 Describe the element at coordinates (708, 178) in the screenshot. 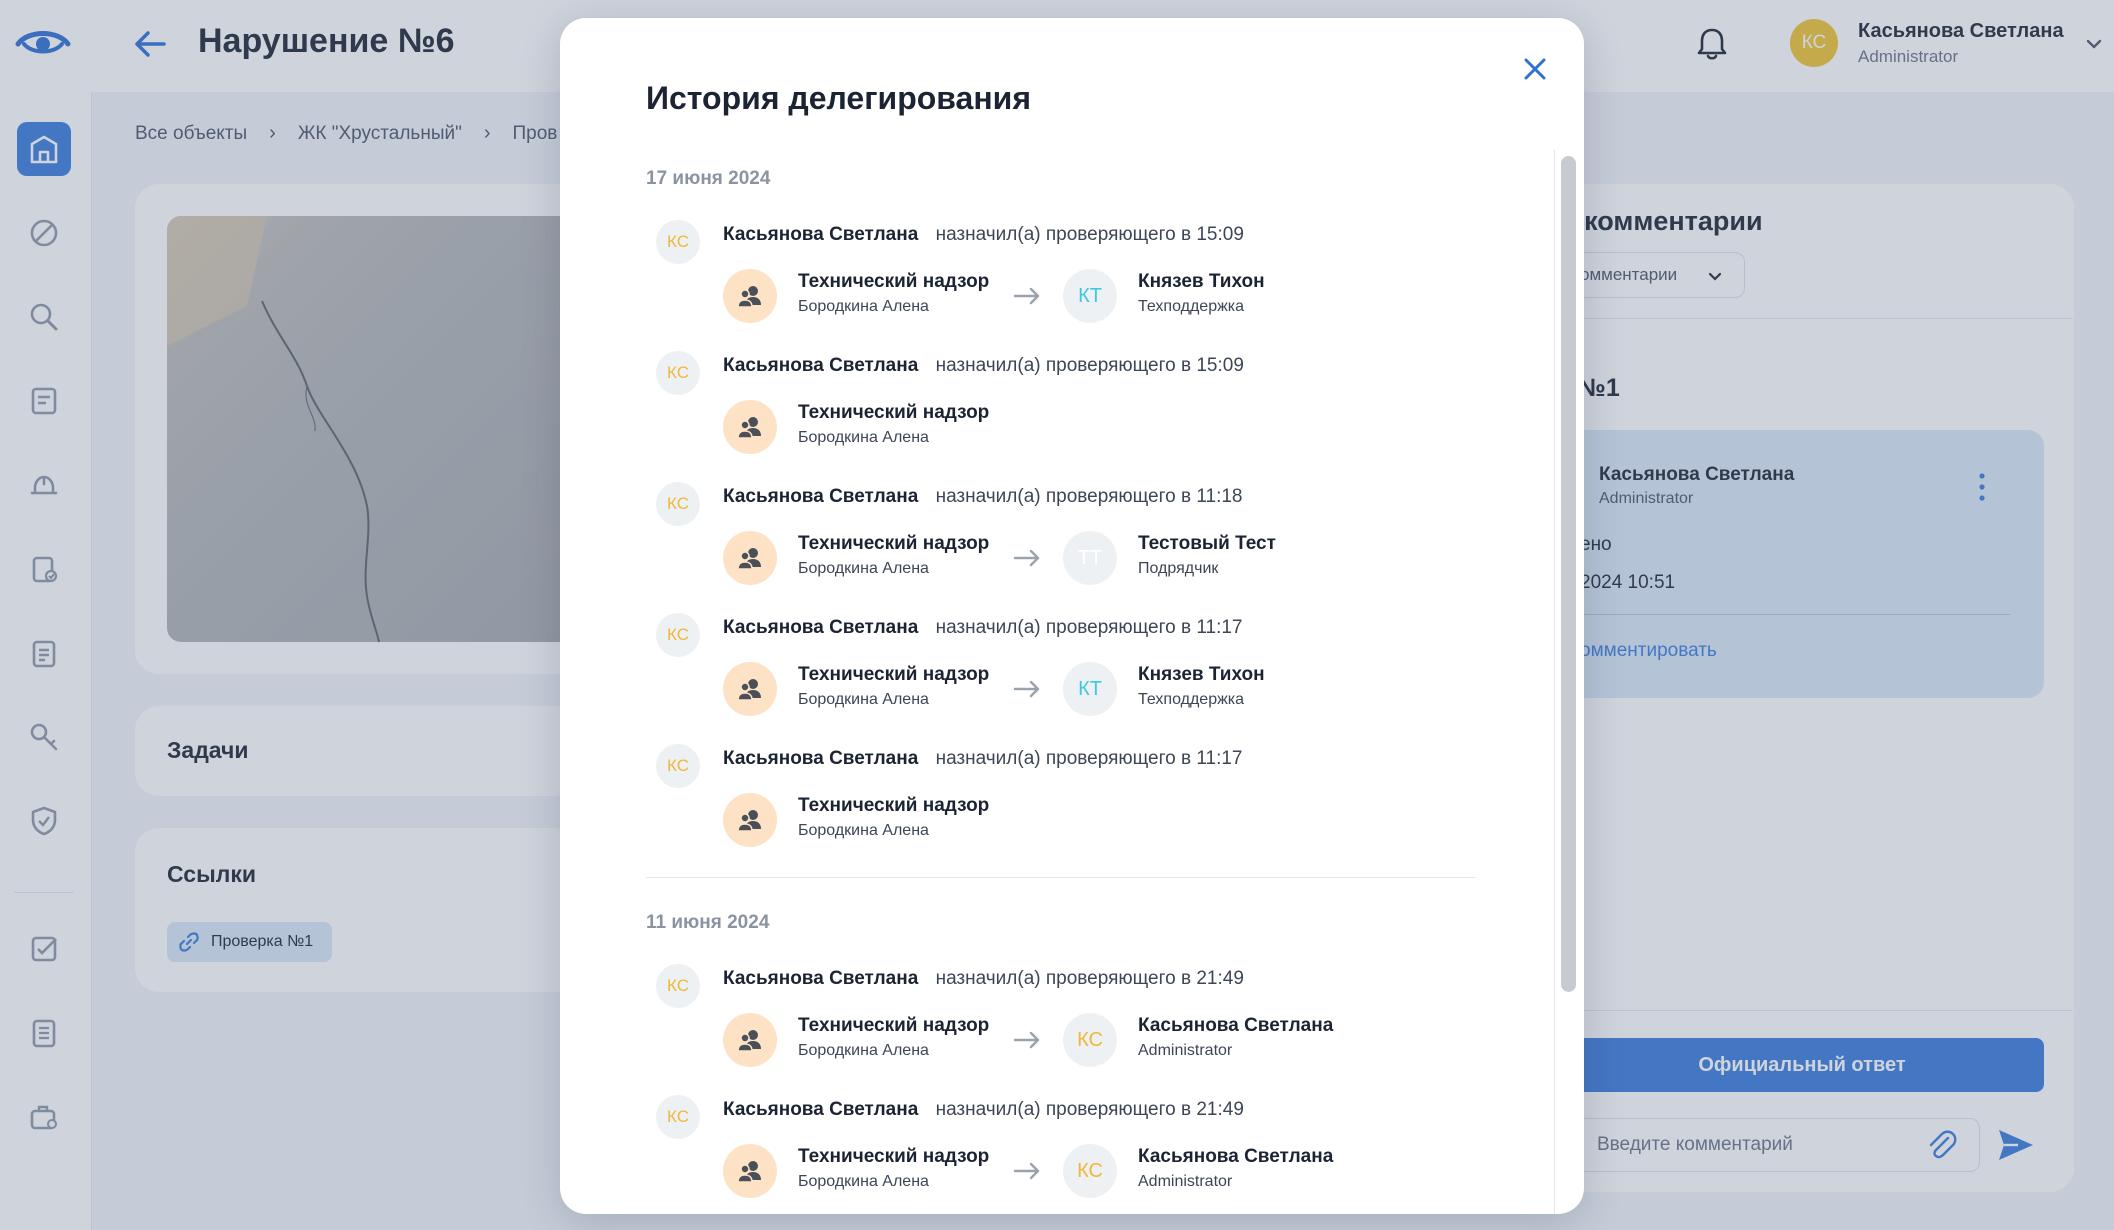

I see `history-group-date: 17 июня 2024` at that location.